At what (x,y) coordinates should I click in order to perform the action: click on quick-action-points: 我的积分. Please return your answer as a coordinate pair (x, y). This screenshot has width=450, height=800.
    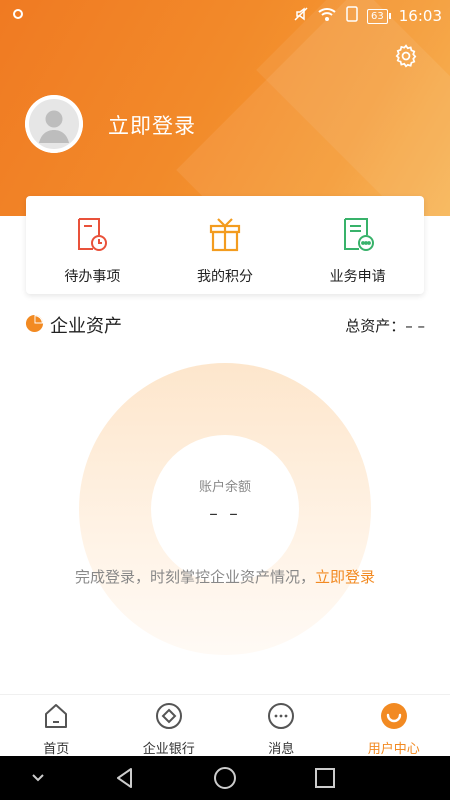
    Looking at the image, I should click on (225, 245).